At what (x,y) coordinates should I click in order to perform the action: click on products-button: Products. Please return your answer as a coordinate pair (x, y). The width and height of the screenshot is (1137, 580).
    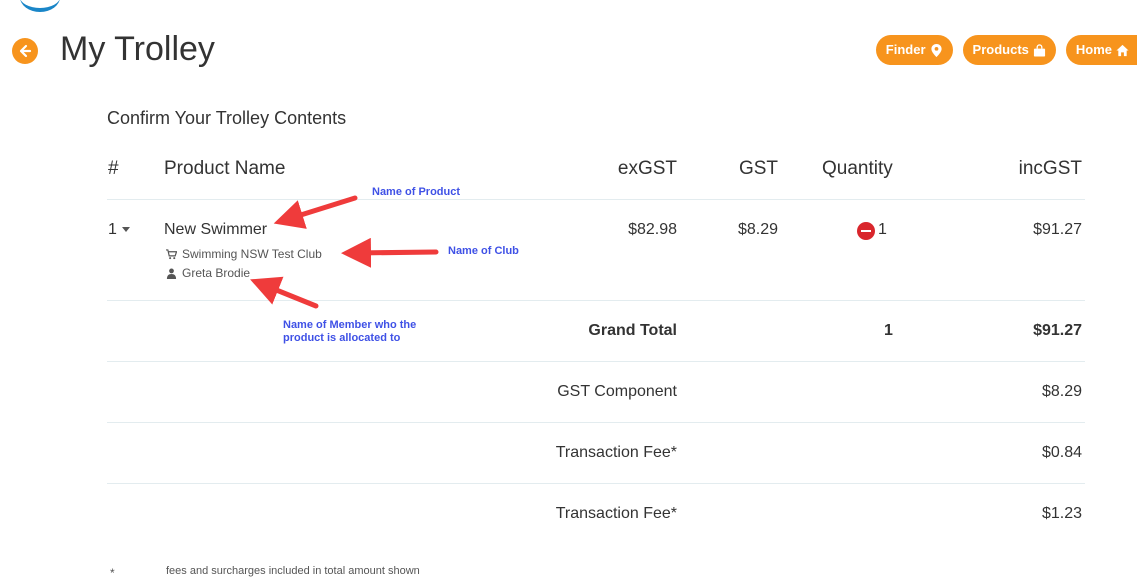
    Looking at the image, I should click on (1009, 50).